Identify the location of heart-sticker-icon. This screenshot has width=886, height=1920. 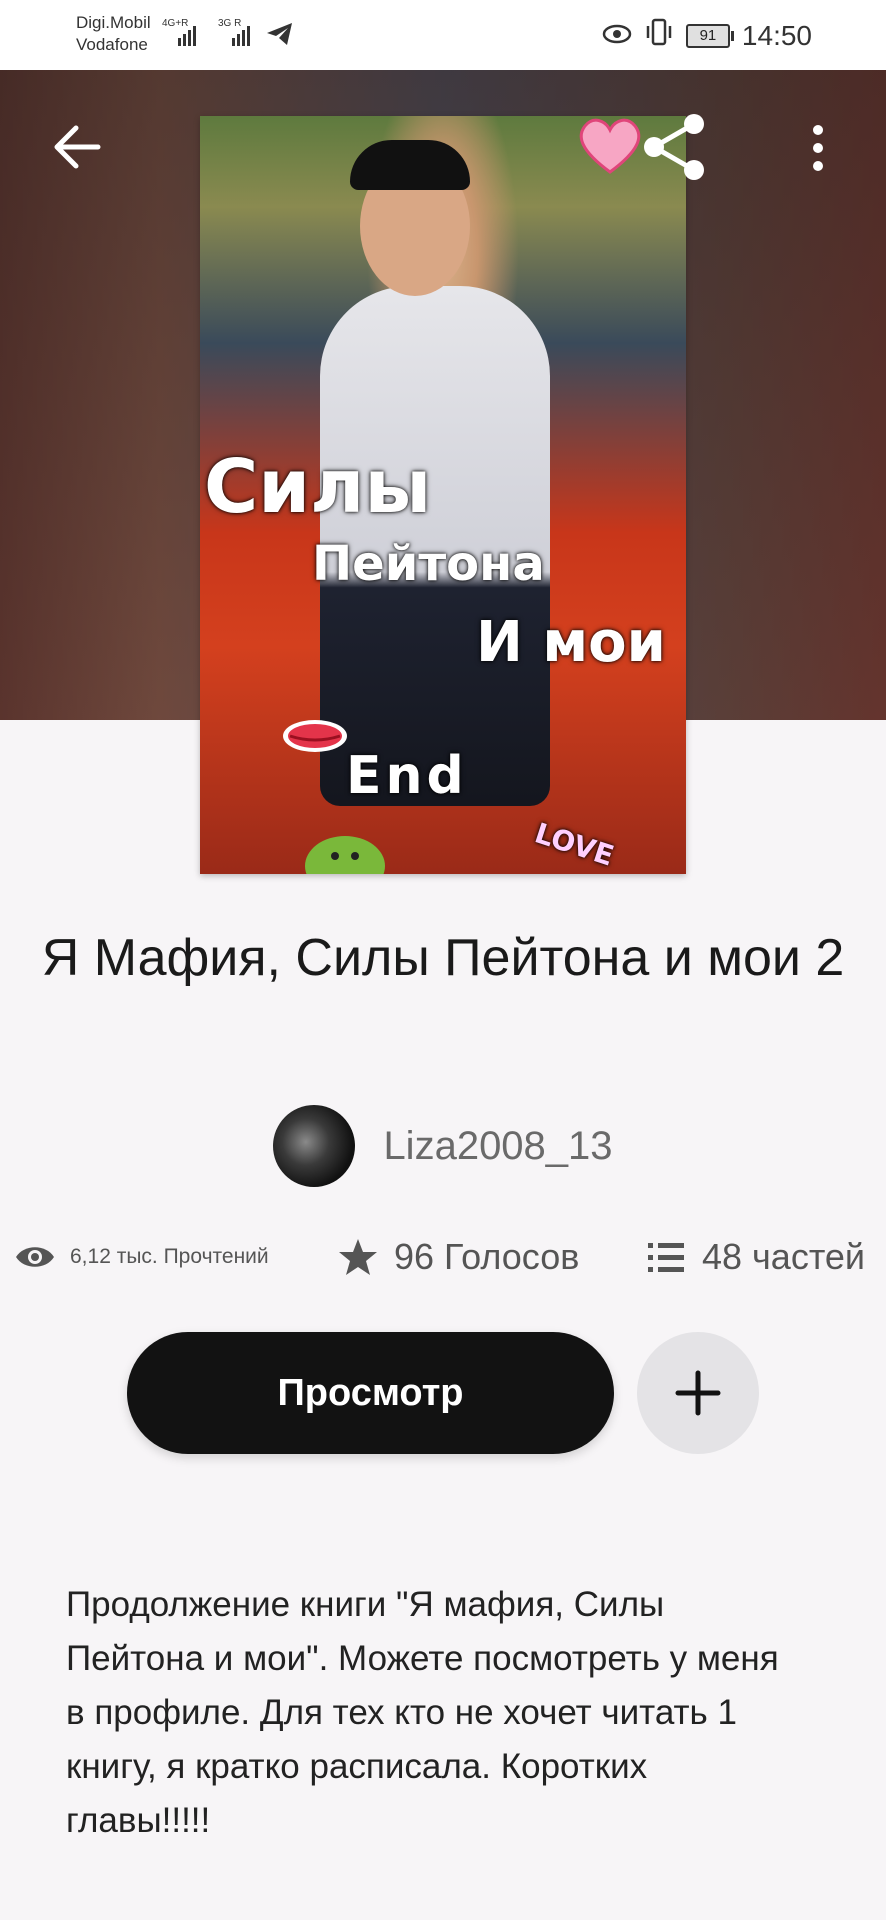
(610, 146).